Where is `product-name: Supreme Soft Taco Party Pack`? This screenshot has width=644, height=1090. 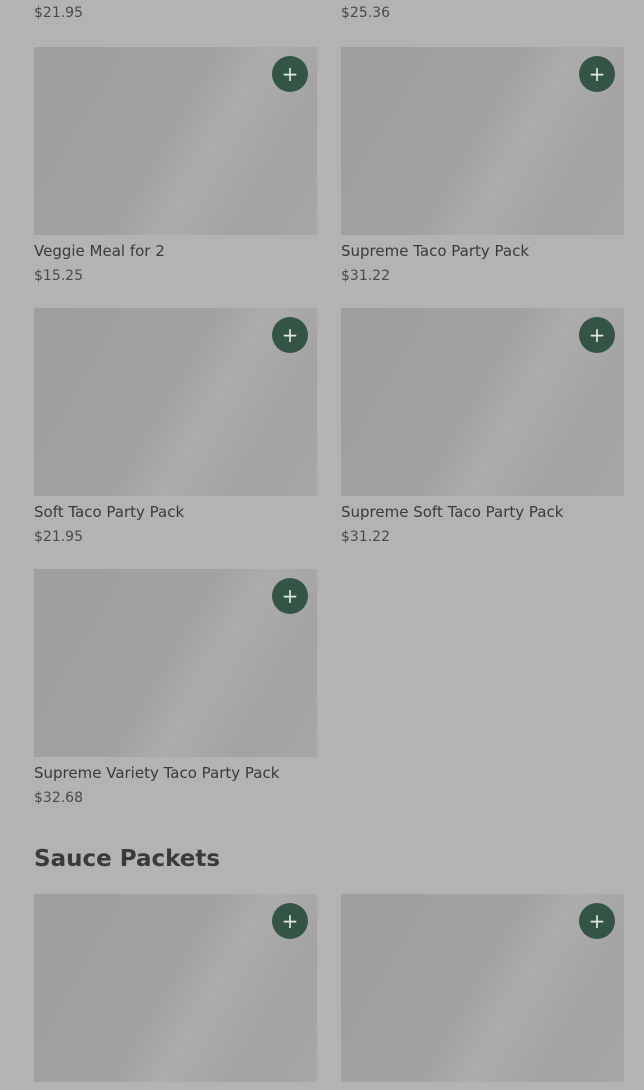
product-name: Supreme Soft Taco Party Pack is located at coordinates (482, 512).